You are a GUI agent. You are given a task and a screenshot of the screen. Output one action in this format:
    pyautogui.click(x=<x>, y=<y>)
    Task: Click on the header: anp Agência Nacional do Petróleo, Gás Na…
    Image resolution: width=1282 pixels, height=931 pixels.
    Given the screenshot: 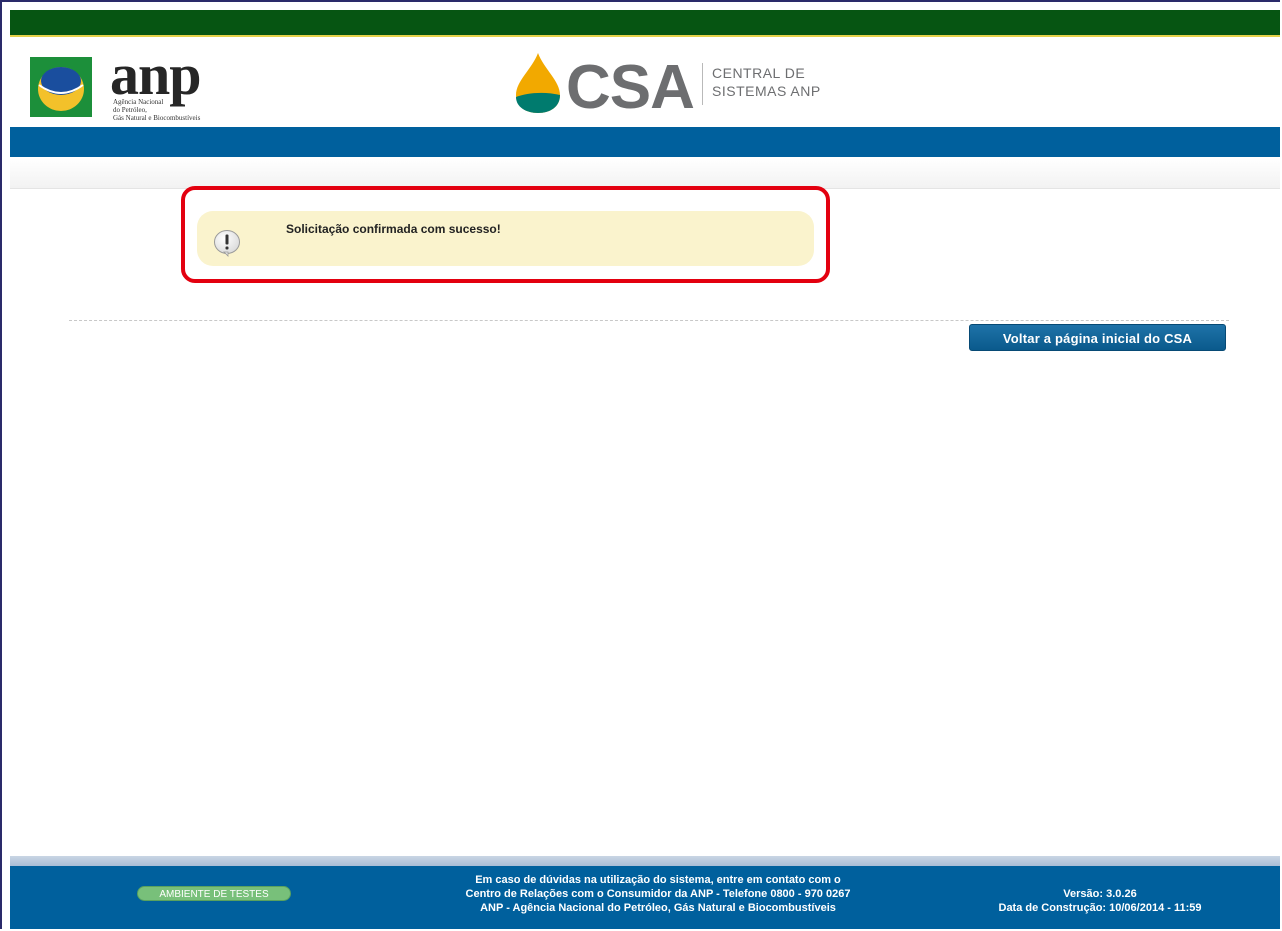 What is the action you would take?
    pyautogui.click(x=645, y=82)
    